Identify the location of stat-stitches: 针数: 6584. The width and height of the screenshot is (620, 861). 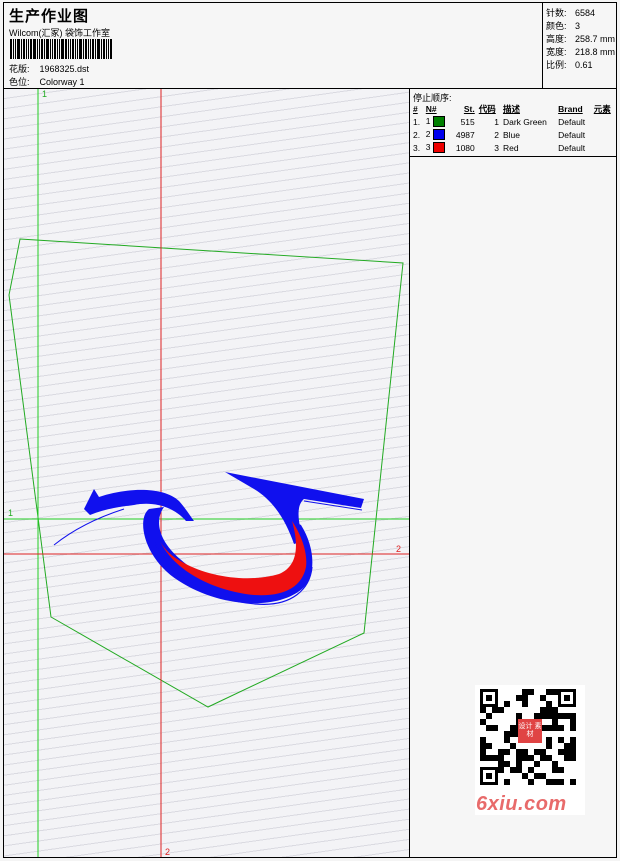
(571, 13).